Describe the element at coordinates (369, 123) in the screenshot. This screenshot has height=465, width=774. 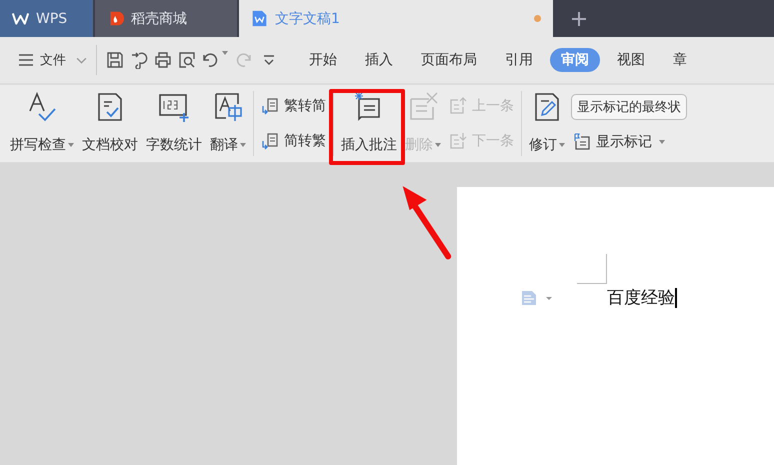
I see `comment-button: 插入批注` at that location.